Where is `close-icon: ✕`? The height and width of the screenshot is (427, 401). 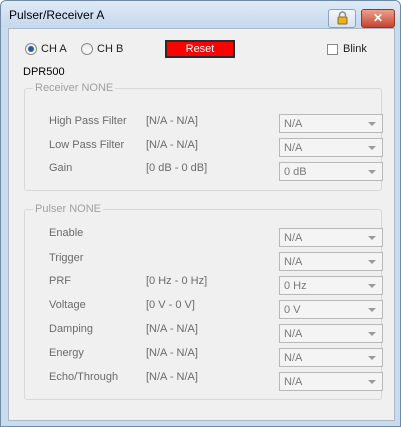
close-icon: ✕ is located at coordinates (378, 18).